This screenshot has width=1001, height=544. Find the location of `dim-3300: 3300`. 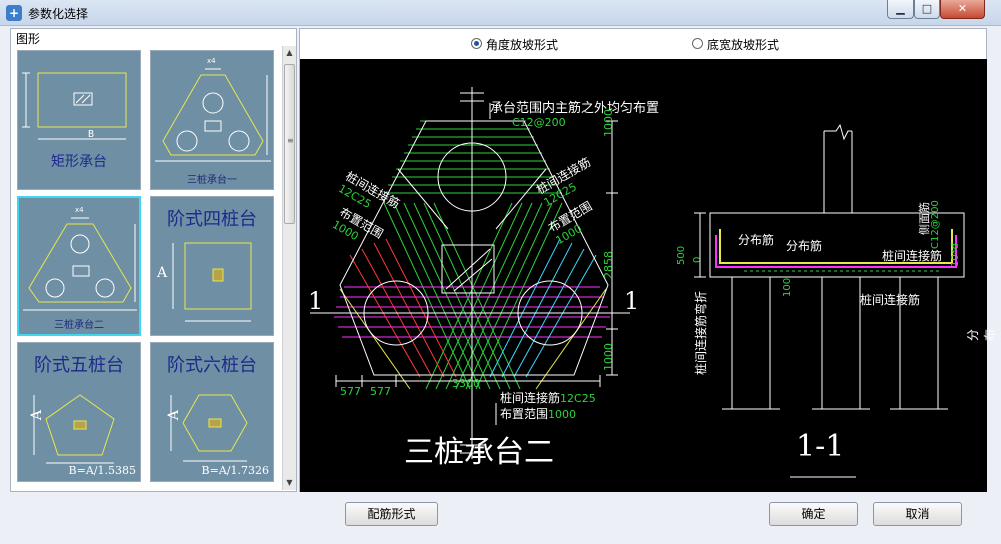

dim-3300: 3300 is located at coordinates (466, 383).